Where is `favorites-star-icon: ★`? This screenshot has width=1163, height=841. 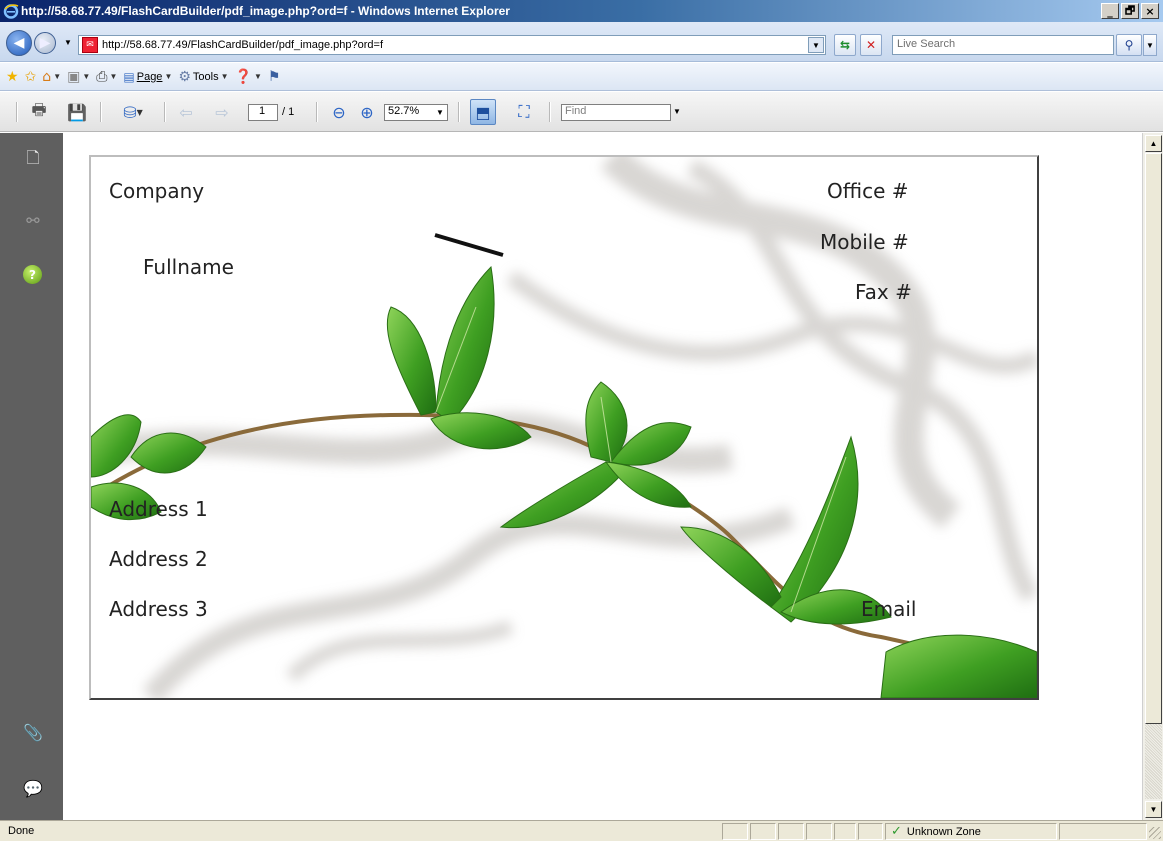 favorites-star-icon: ★ is located at coordinates (12, 76).